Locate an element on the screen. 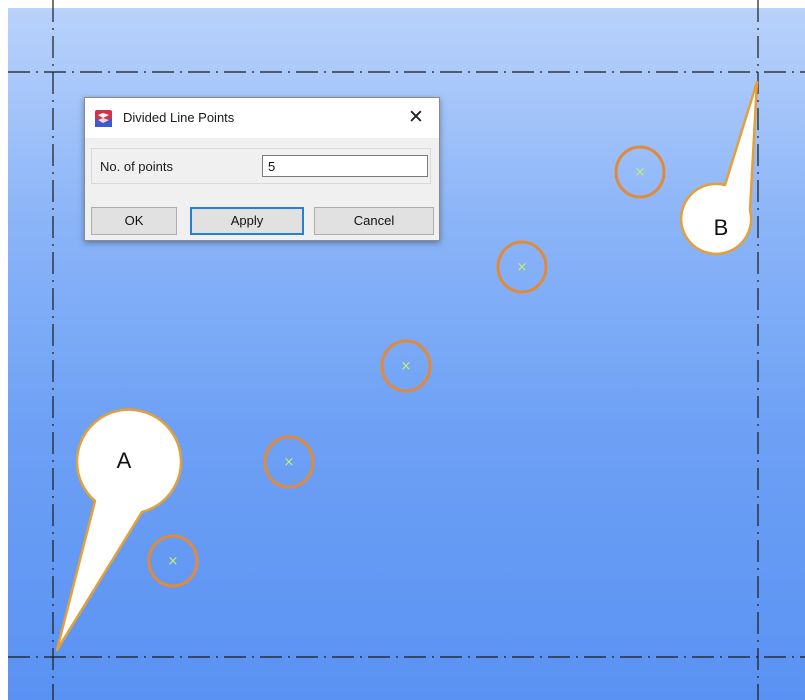  apply-button: Apply is located at coordinates (247, 221).